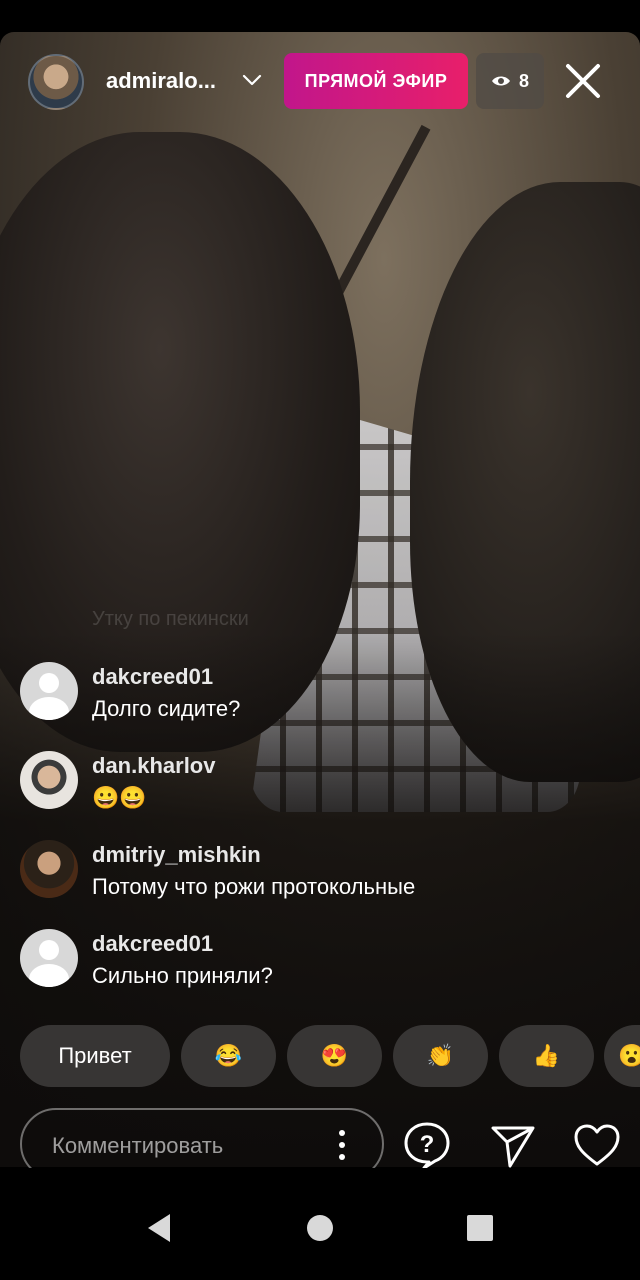  What do you see at coordinates (182, 975) in the screenshot?
I see `comment-text: Сильно приняли?` at bounding box center [182, 975].